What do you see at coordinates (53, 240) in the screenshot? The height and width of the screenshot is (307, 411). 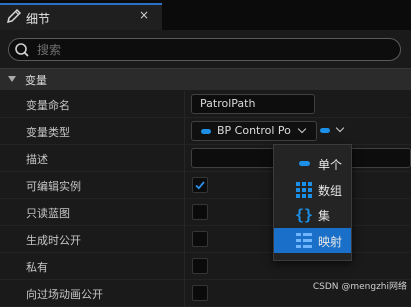 I see `expose-on-spawn-label: 生成时公开` at bounding box center [53, 240].